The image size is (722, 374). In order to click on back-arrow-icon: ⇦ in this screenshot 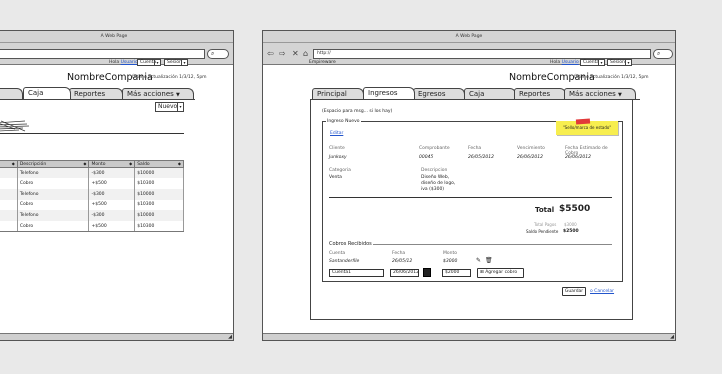, I will do `click(270, 54)`.